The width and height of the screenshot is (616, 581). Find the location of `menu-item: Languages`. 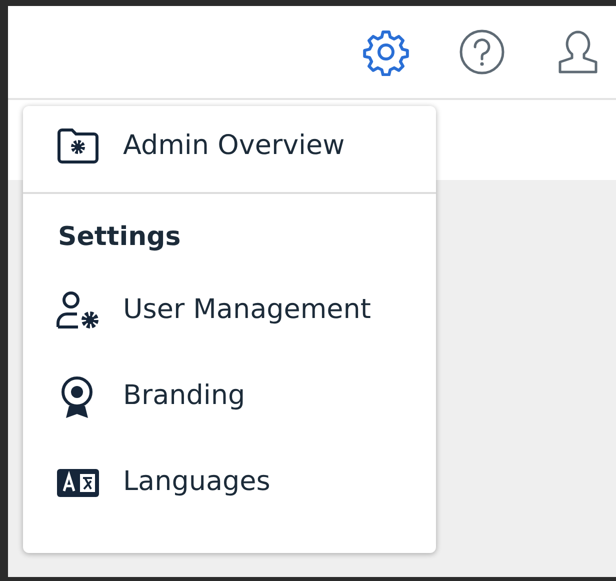

menu-item: Languages is located at coordinates (229, 482).